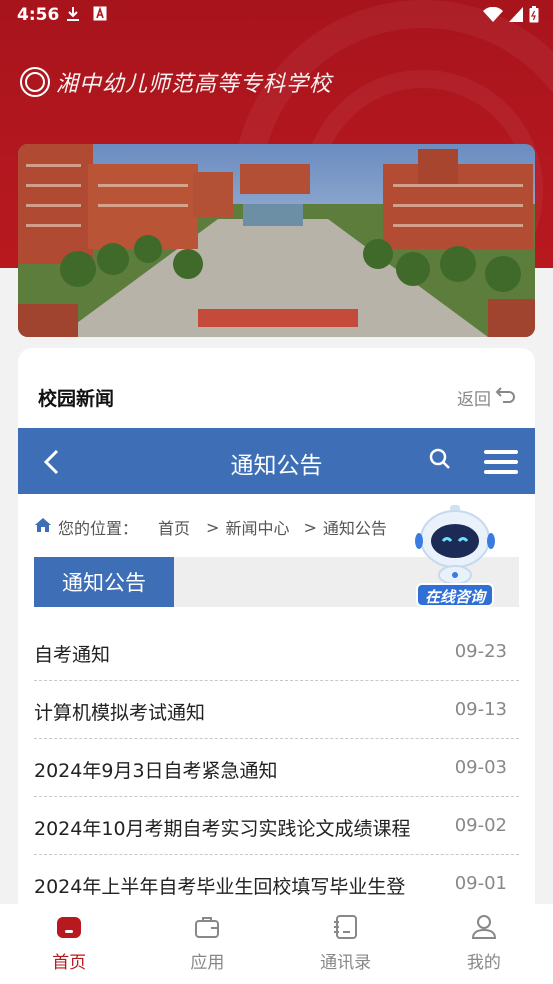  Describe the element at coordinates (455, 545) in the screenshot. I see `robot-icon` at that location.